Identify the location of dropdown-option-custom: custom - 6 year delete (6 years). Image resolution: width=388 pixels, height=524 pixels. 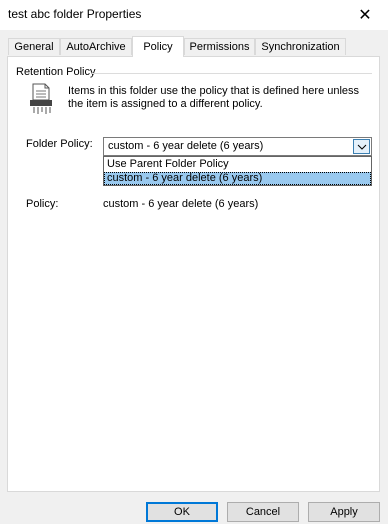
(237, 178).